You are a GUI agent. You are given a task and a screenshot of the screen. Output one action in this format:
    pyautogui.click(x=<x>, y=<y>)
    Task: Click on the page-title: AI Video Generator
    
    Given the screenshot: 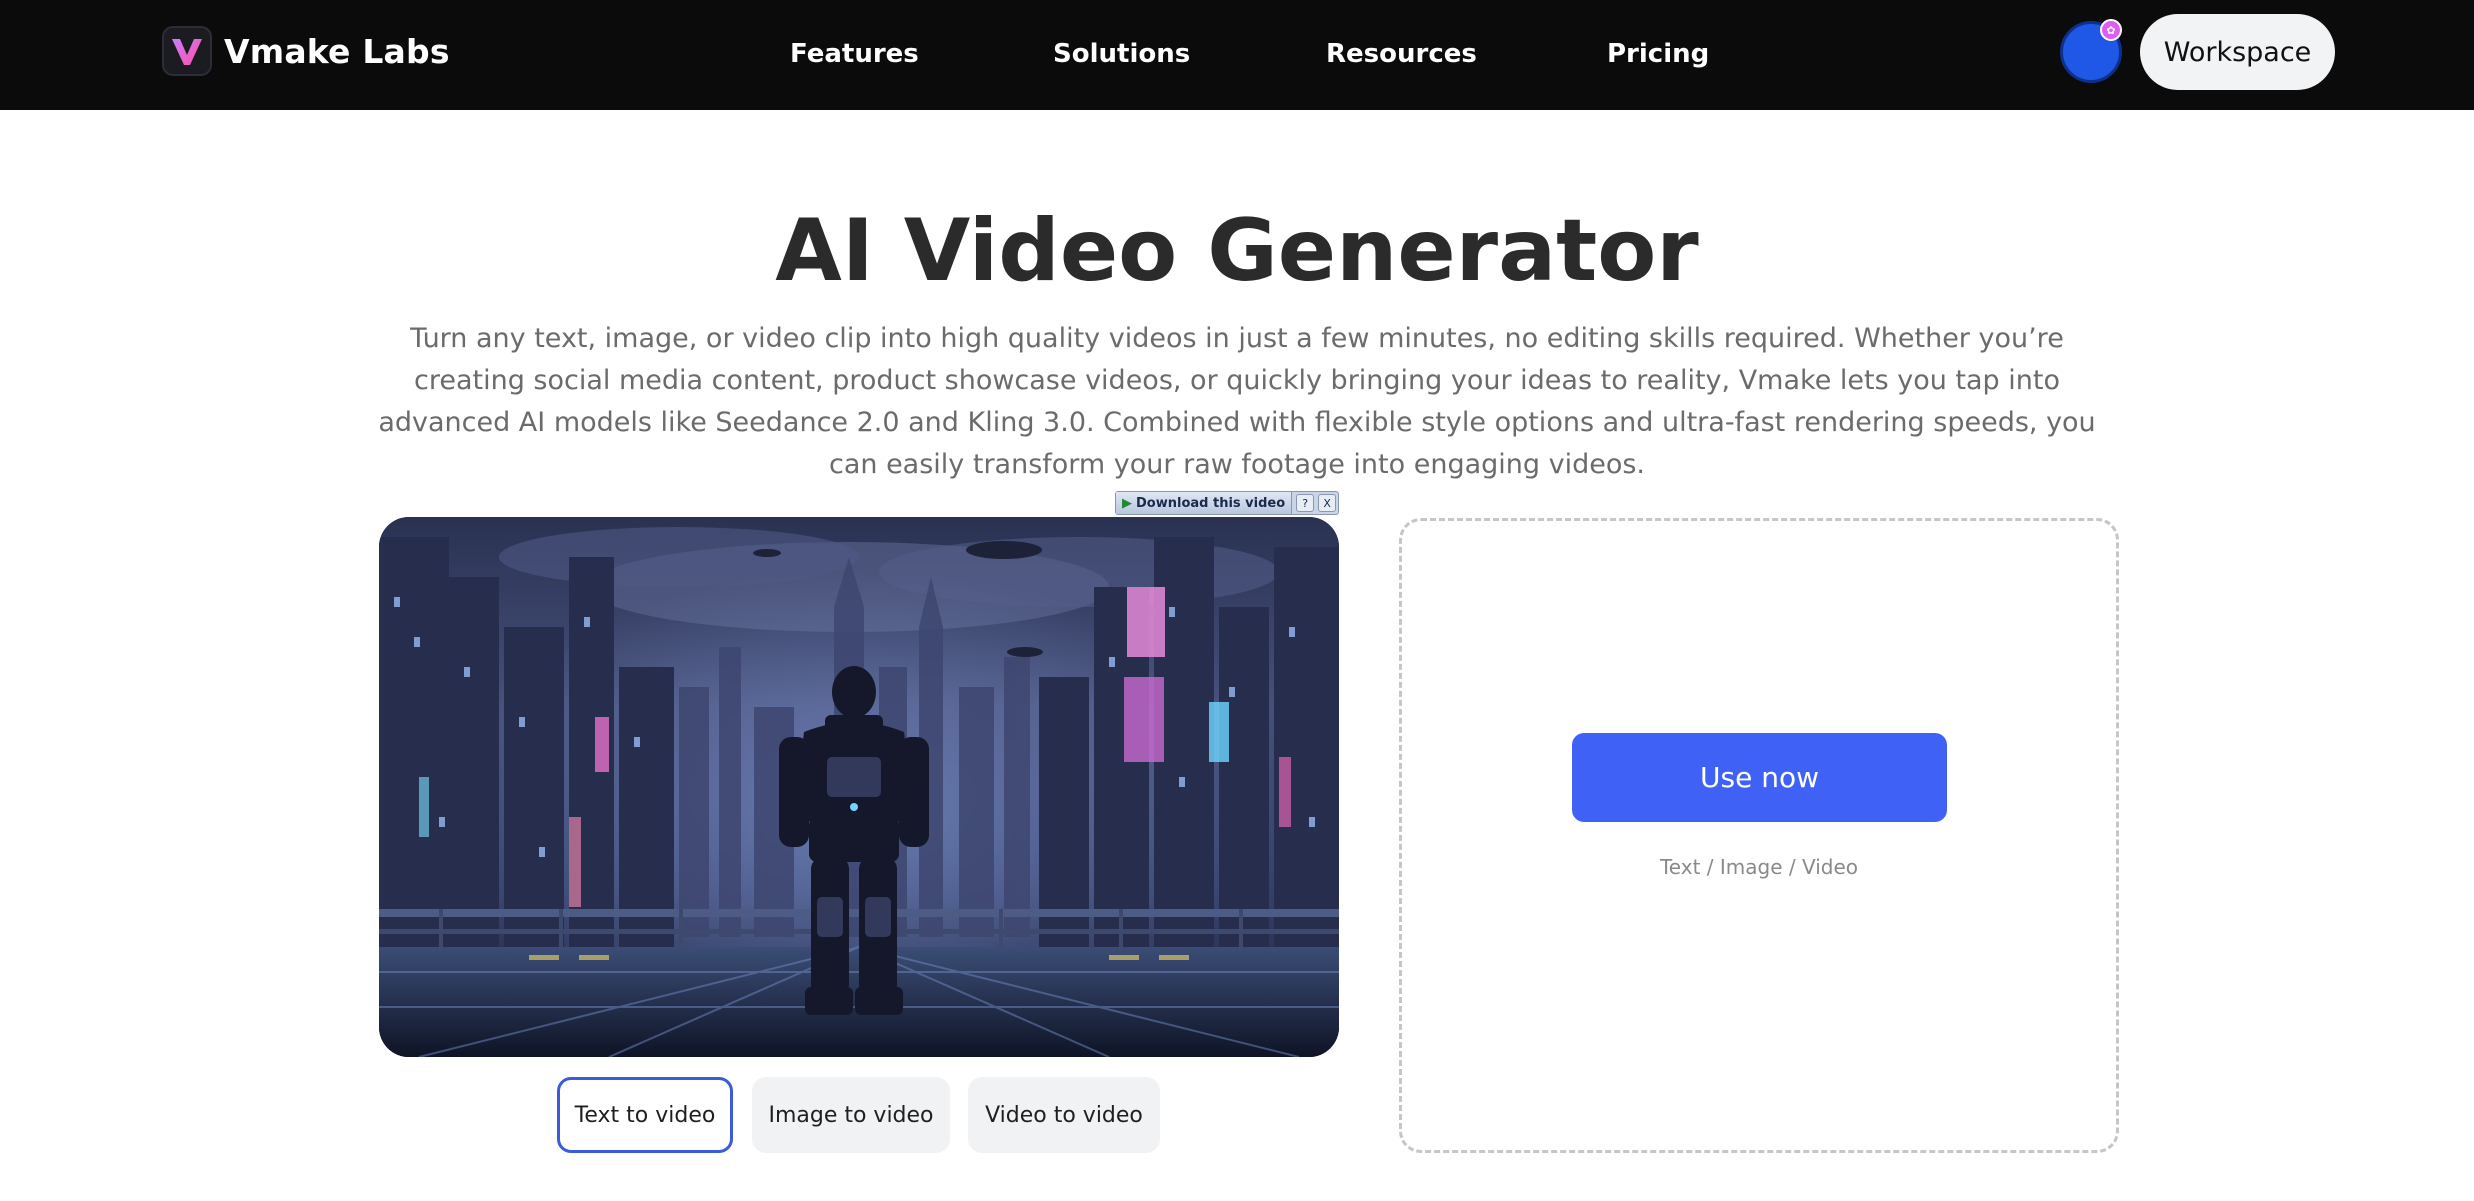 What is the action you would take?
    pyautogui.click(x=1237, y=251)
    